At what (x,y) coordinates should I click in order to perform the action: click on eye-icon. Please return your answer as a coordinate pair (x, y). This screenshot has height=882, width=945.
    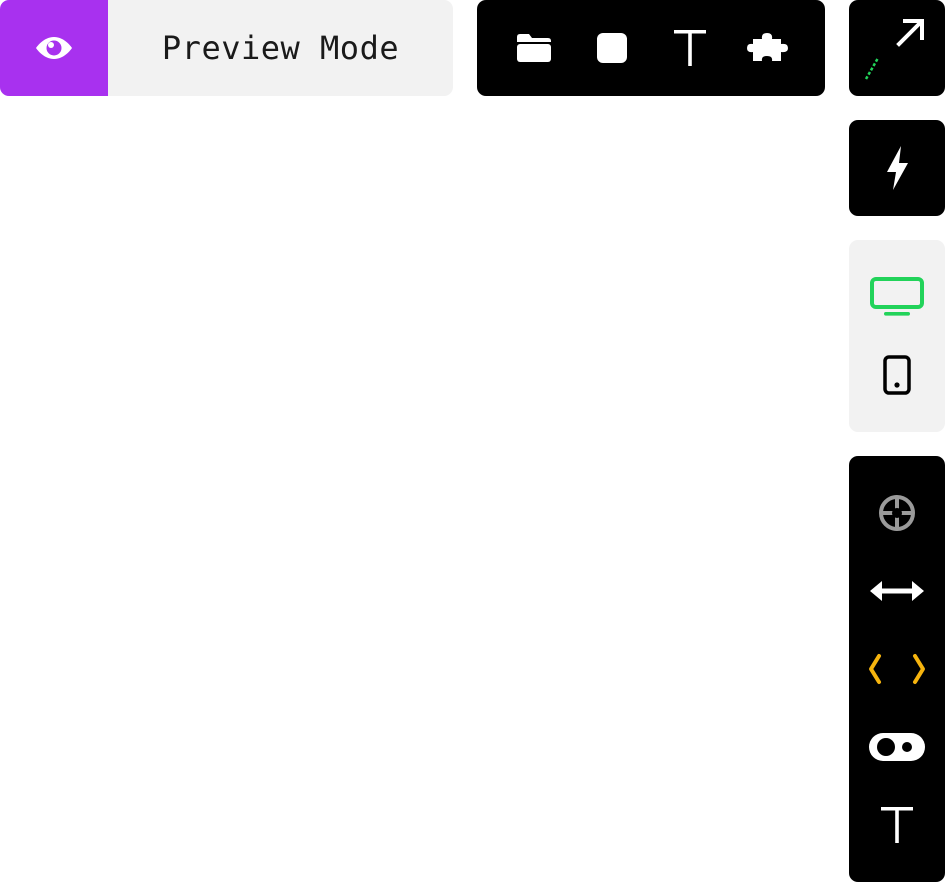
    Looking at the image, I should click on (54, 48).